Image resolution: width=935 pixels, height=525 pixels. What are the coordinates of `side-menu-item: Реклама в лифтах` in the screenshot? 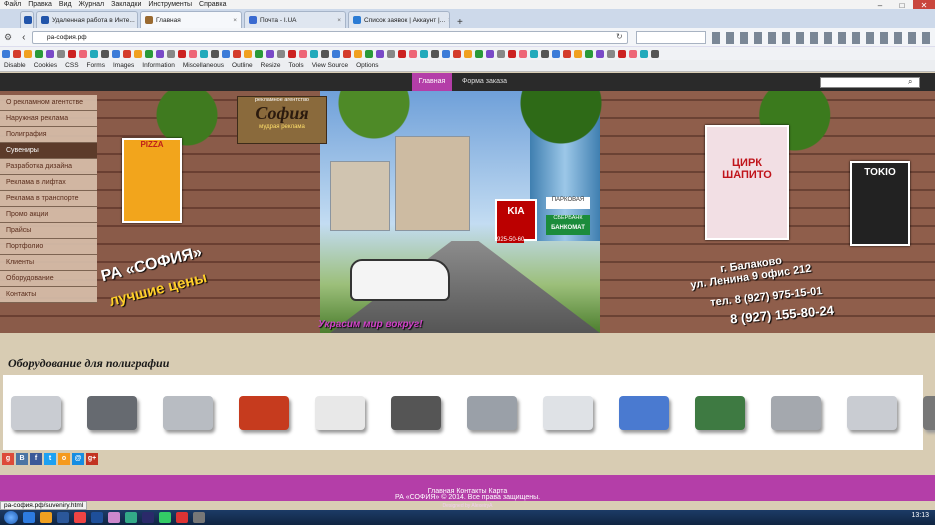 It's located at (48, 183).